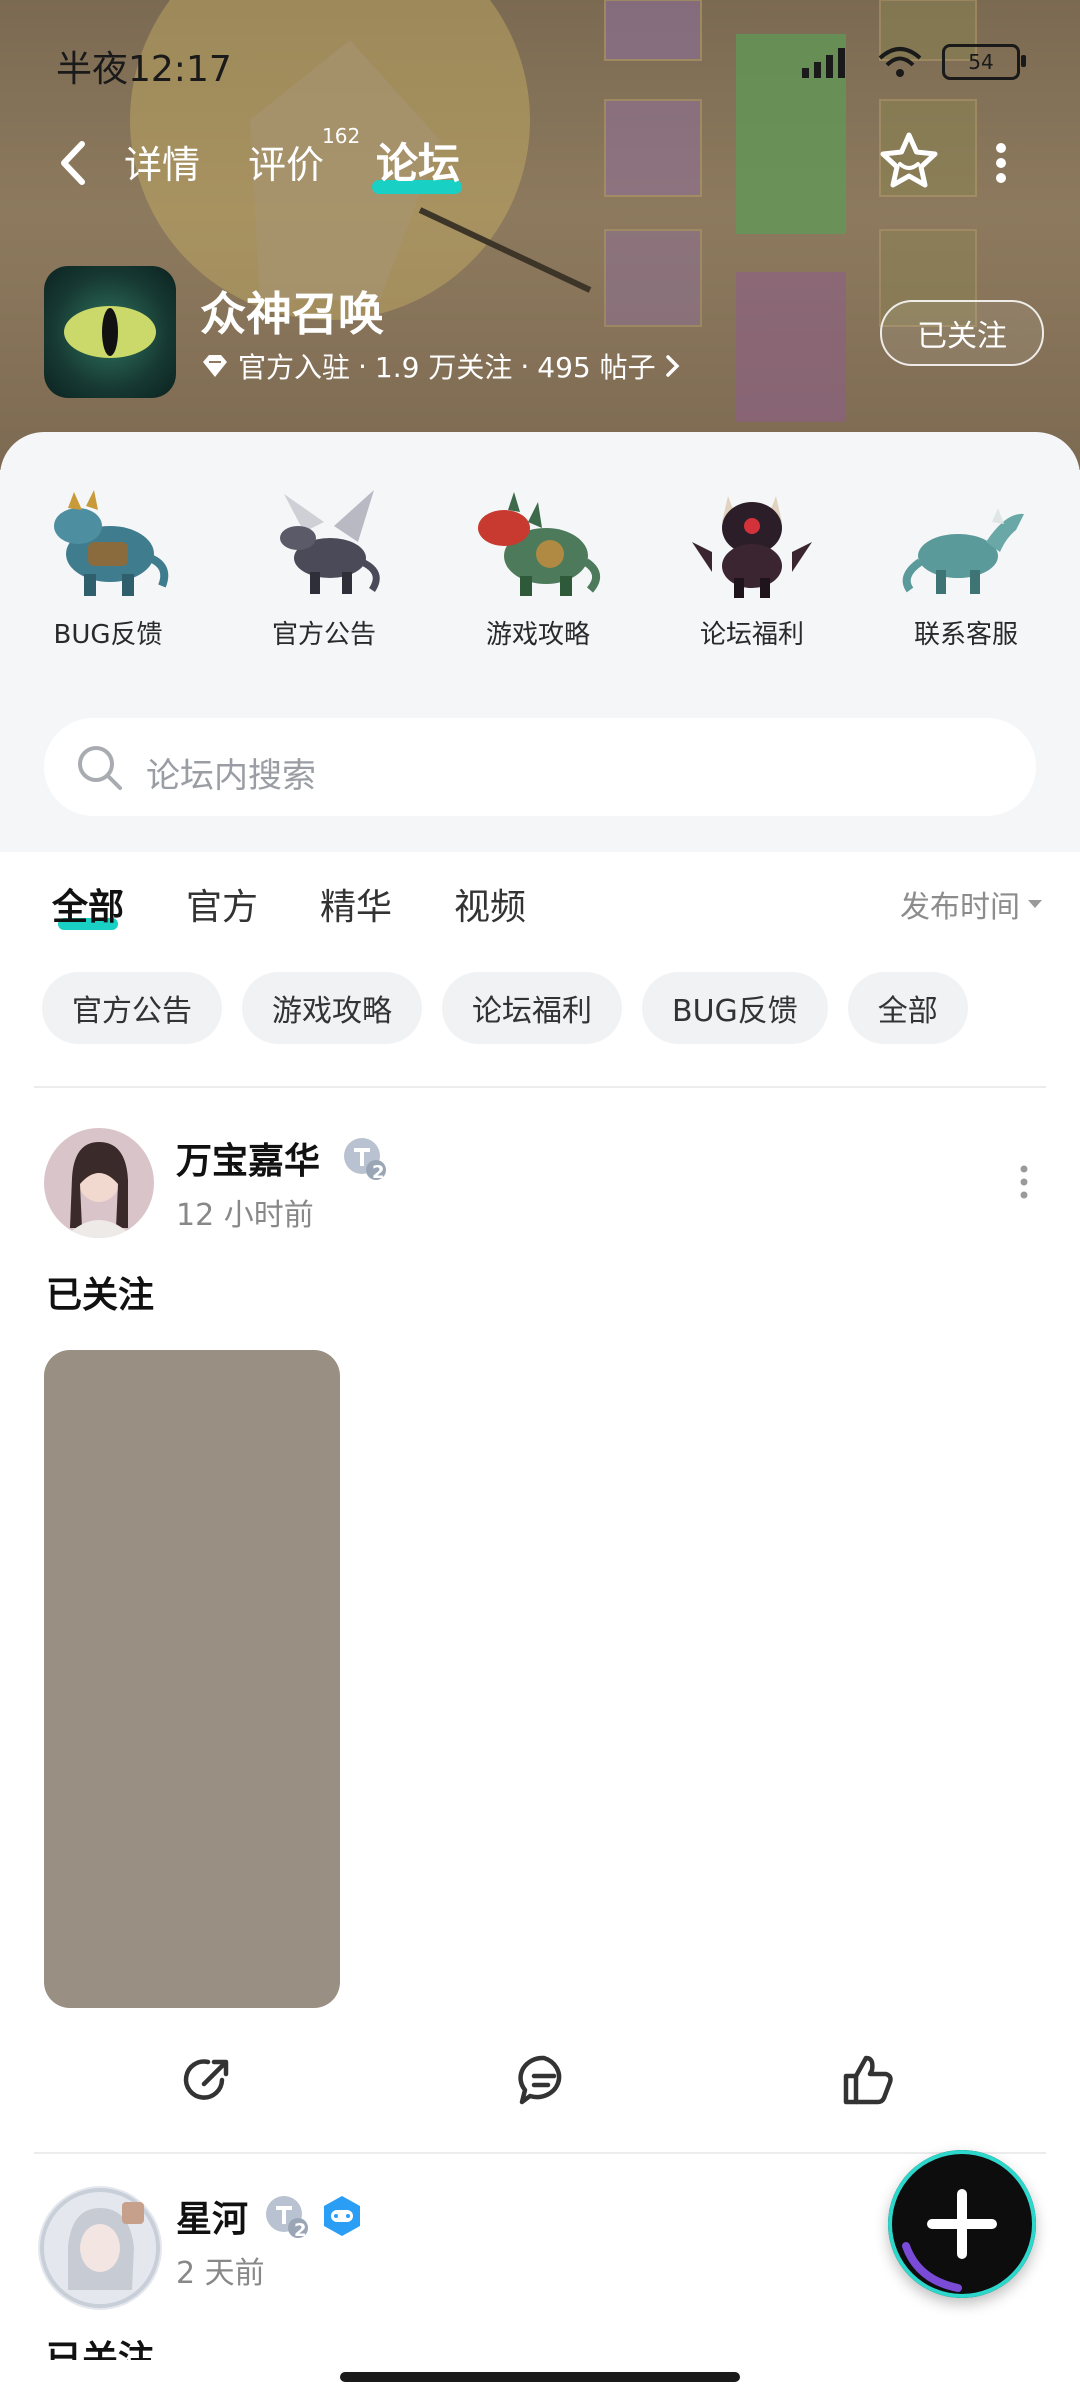  Describe the element at coordinates (1001, 163) in the screenshot. I see `more-options-icon` at that location.